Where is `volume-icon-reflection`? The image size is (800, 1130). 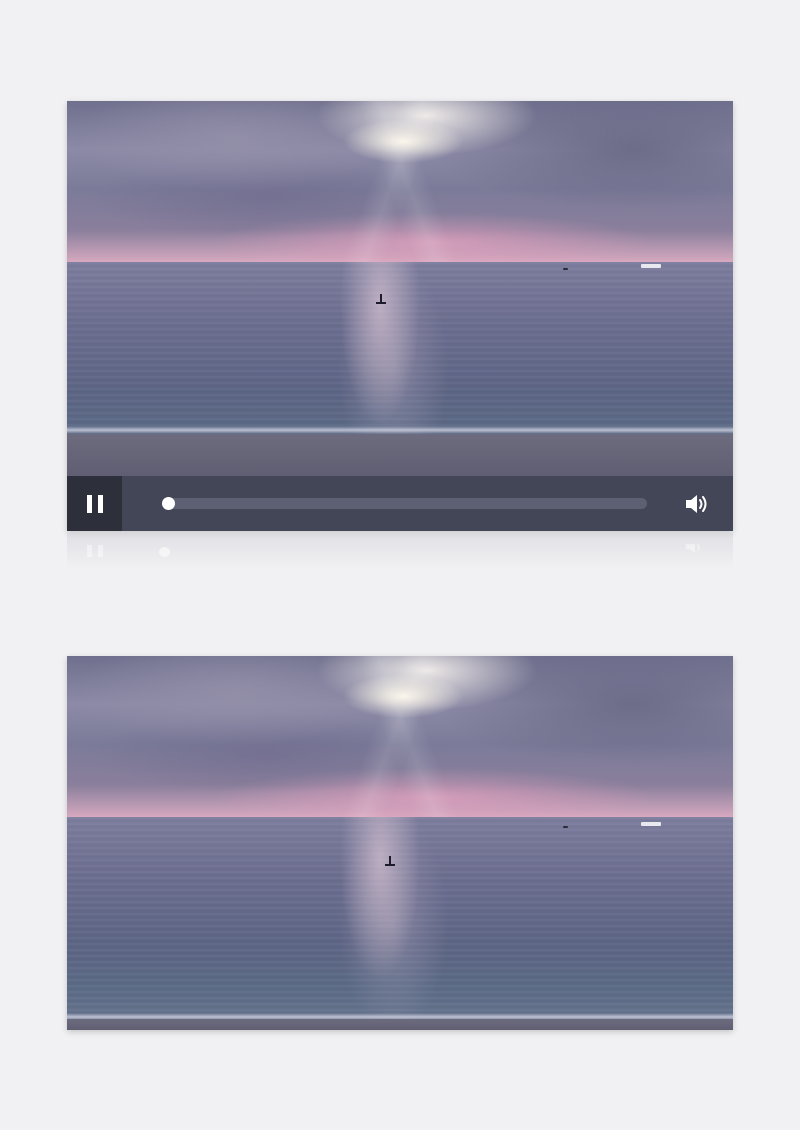 volume-icon-reflection is located at coordinates (692, 548).